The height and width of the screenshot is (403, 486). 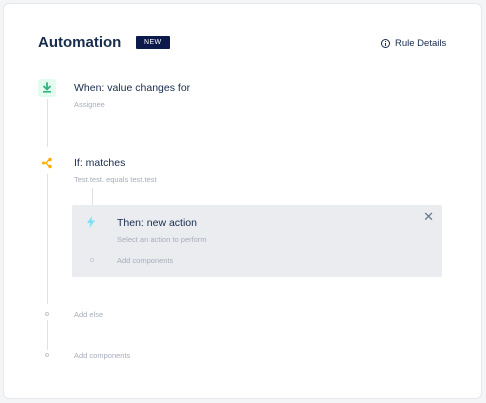 I want to click on trigger-step-icon, so click(x=47, y=88).